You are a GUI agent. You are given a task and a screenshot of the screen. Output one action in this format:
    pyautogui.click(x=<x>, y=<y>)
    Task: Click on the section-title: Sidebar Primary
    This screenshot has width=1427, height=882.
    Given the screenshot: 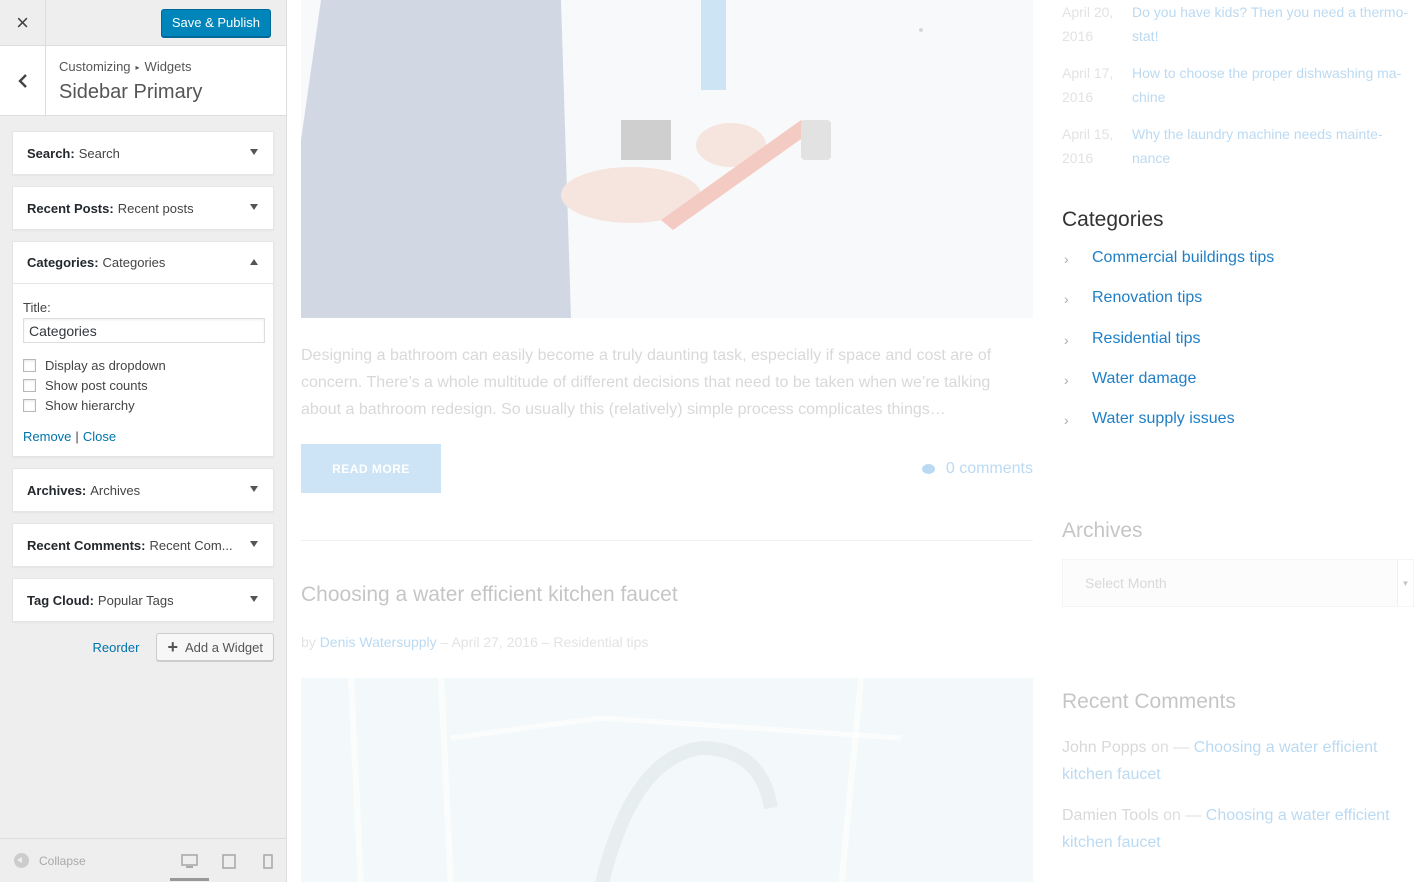 What is the action you would take?
    pyautogui.click(x=131, y=92)
    